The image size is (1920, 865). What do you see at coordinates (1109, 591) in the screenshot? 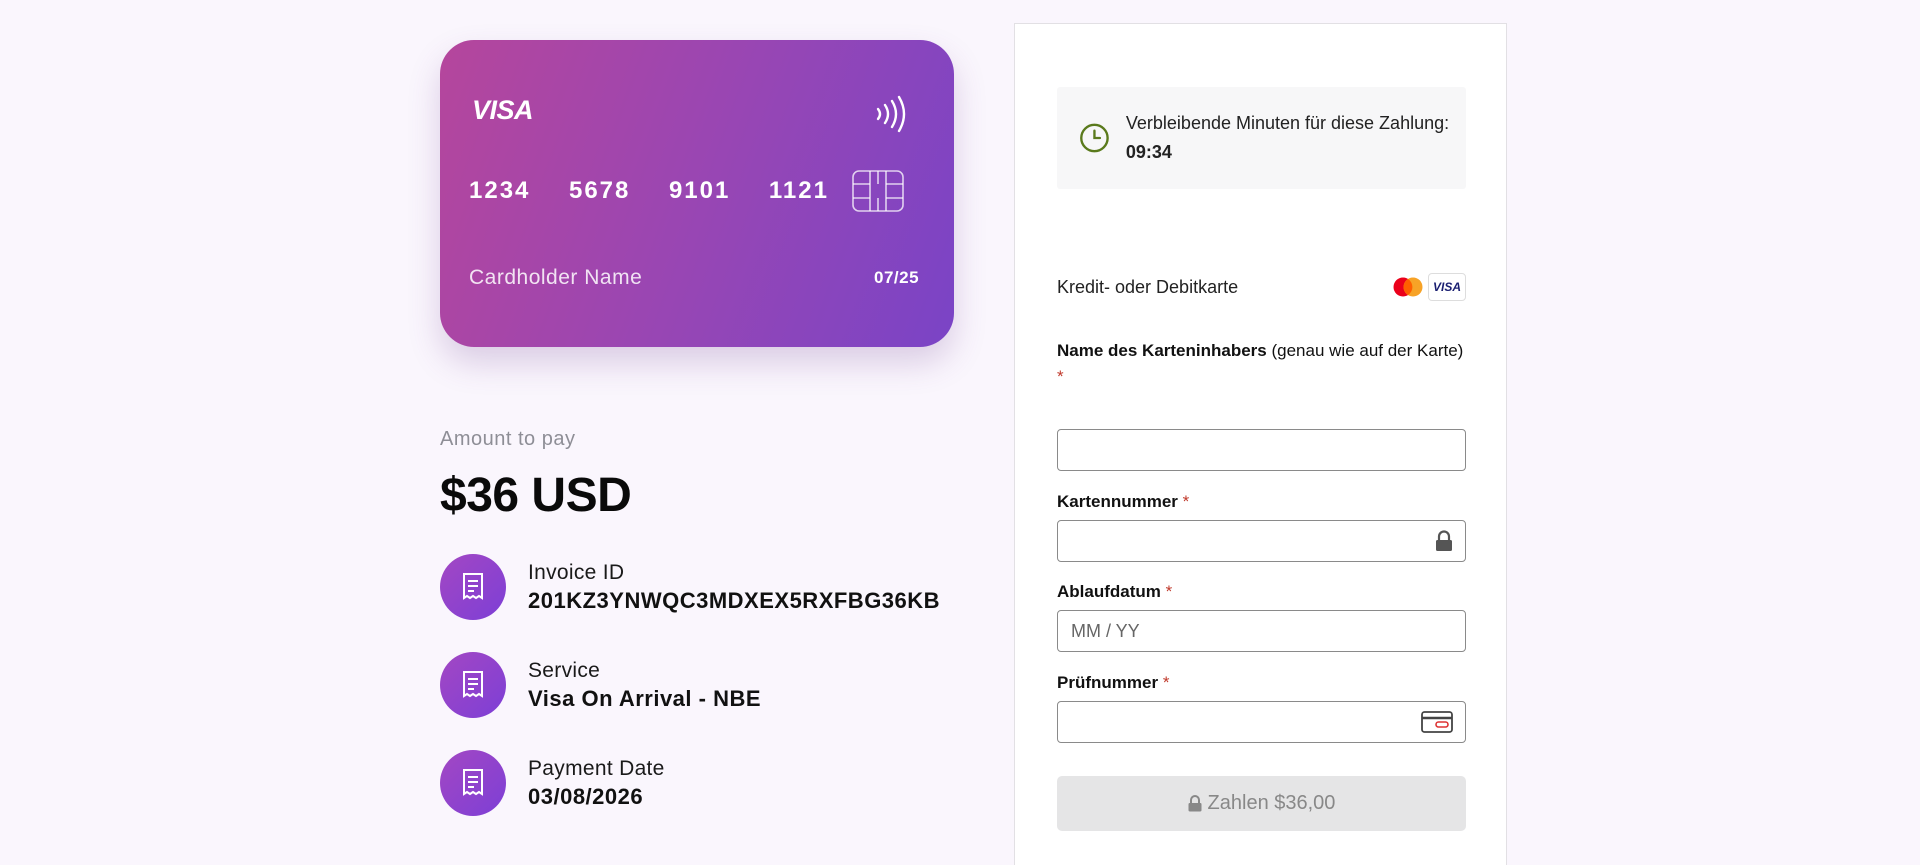
I see `expiry-label: Ablaufdatum` at bounding box center [1109, 591].